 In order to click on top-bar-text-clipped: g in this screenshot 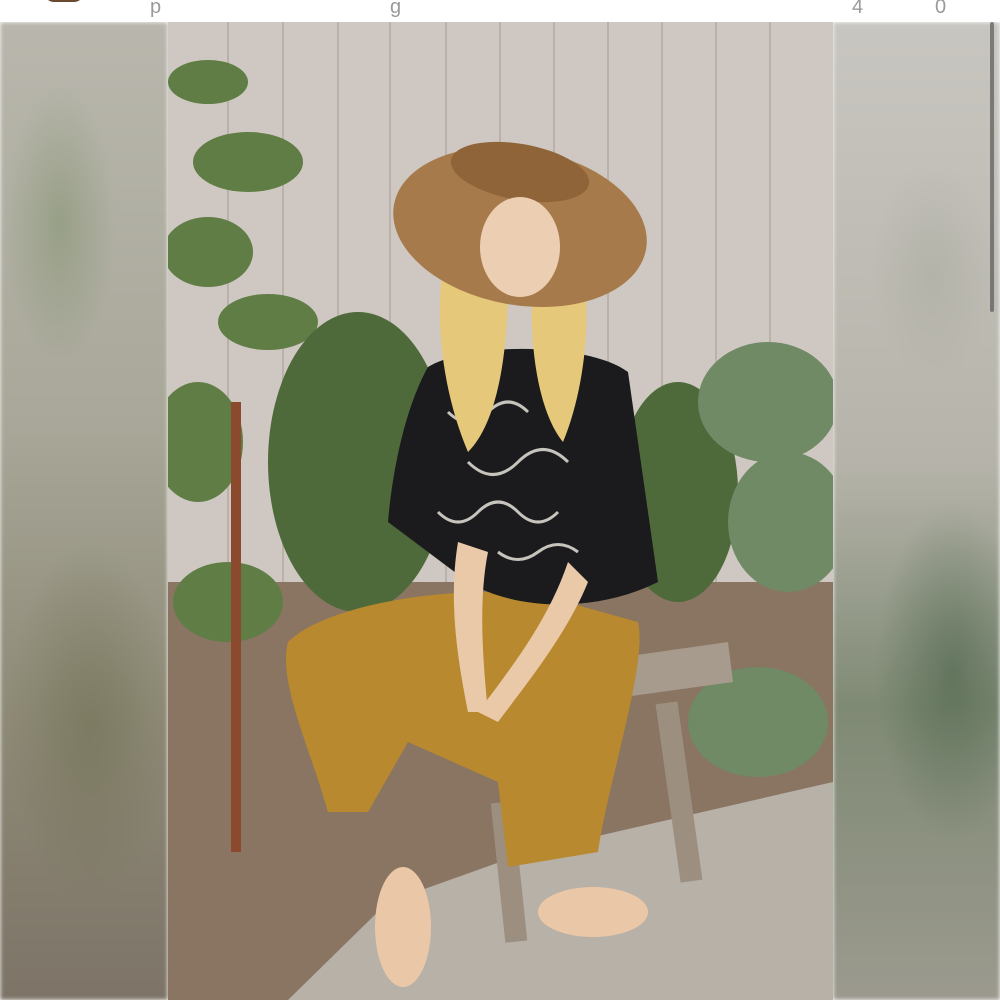, I will do `click(396, 9)`.